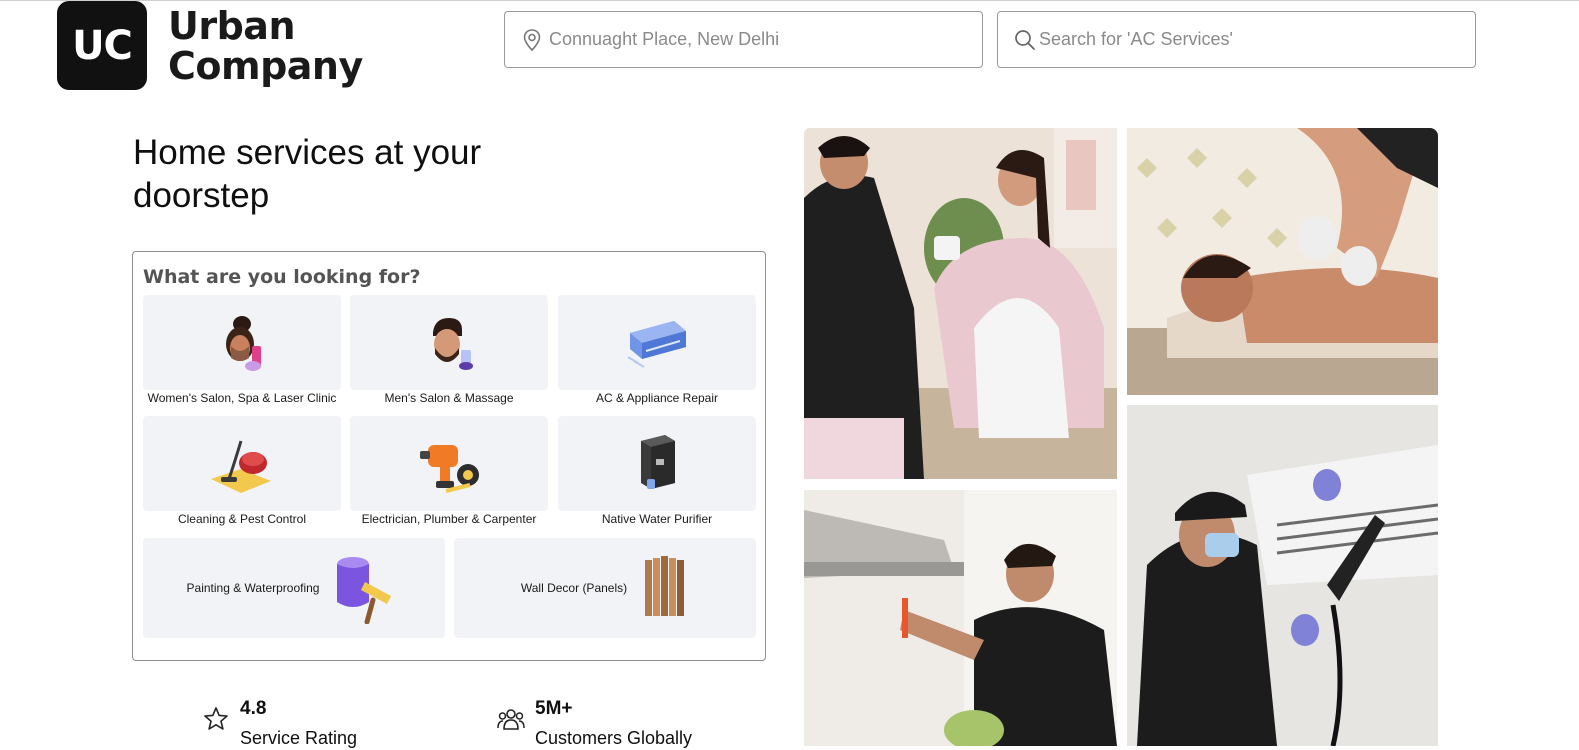 This screenshot has height=750, width=1579. What do you see at coordinates (1136, 39) in the screenshot?
I see `search-placeholder: Search for 'AC Services'` at bounding box center [1136, 39].